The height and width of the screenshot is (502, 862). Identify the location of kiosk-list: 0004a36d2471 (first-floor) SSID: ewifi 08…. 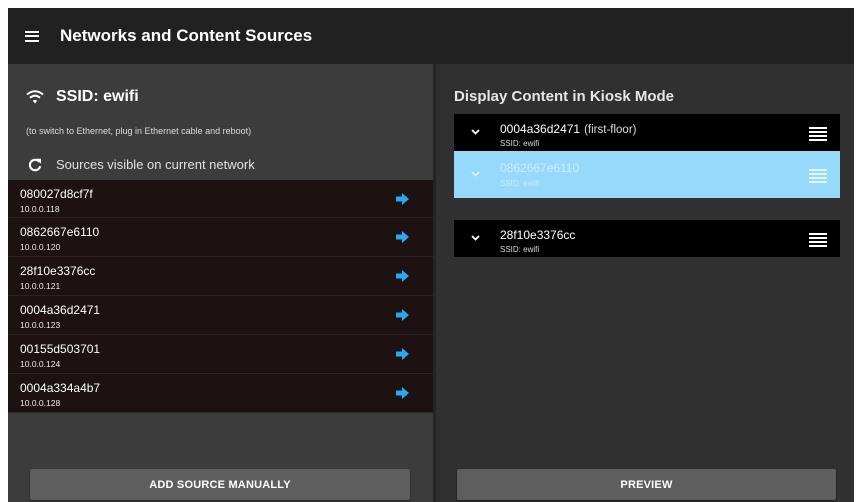
(647, 185).